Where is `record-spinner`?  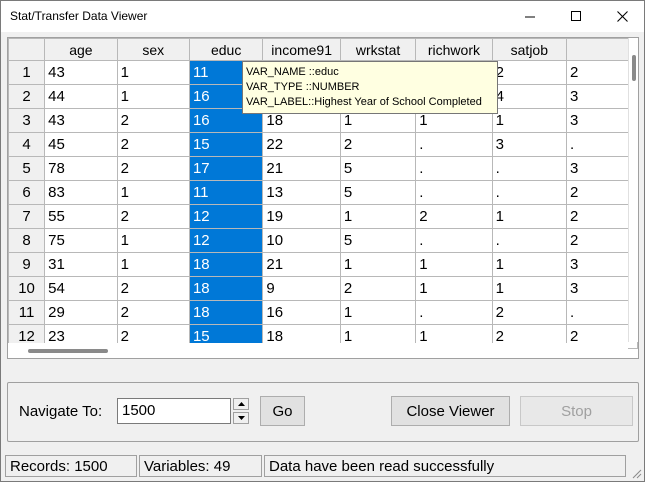 record-spinner is located at coordinates (241, 411).